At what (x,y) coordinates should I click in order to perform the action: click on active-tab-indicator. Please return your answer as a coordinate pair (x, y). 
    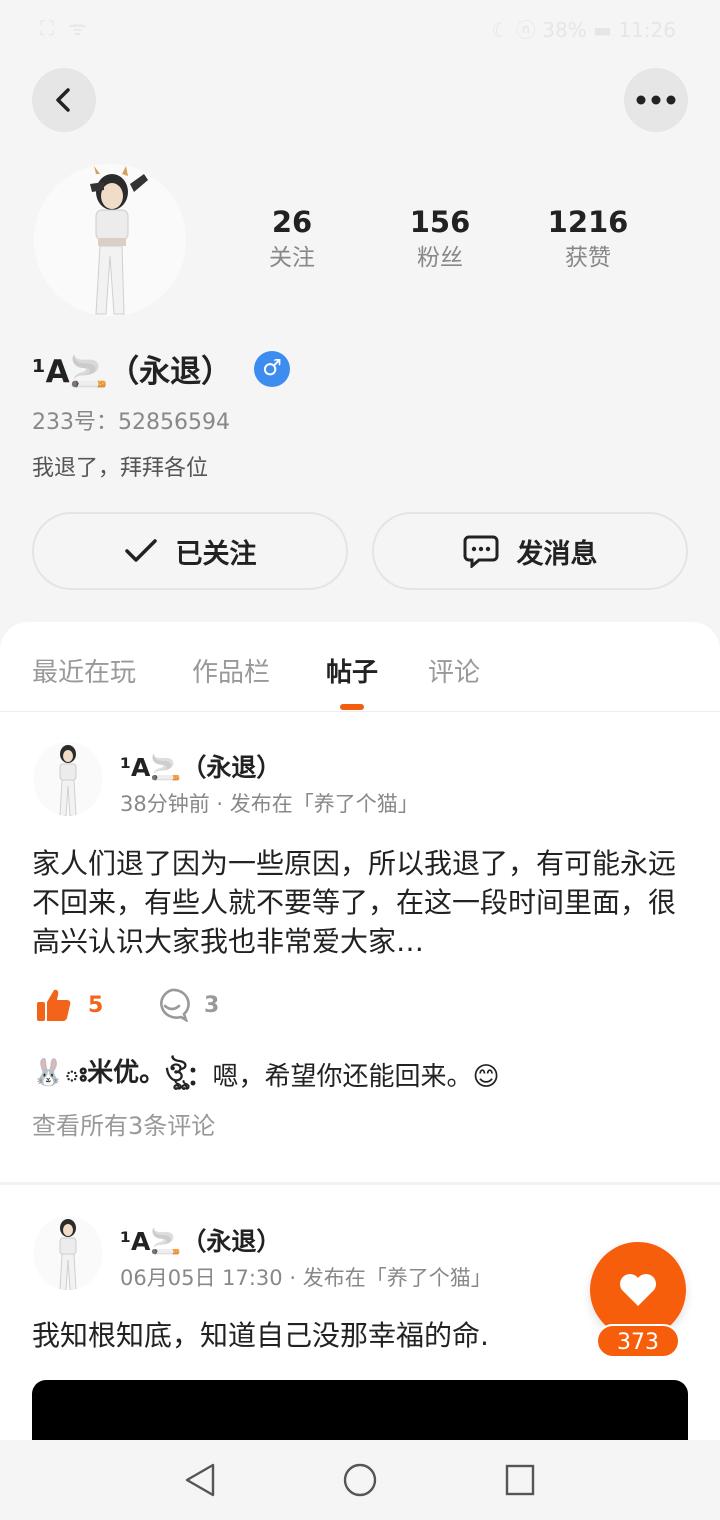
    Looking at the image, I should click on (352, 707).